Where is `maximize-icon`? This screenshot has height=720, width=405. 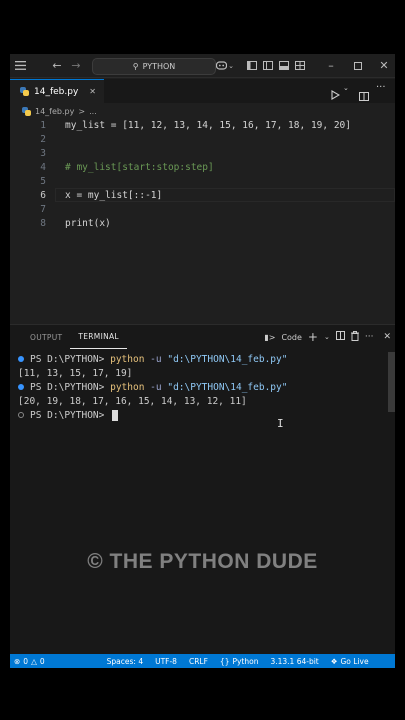 maximize-icon is located at coordinates (358, 66).